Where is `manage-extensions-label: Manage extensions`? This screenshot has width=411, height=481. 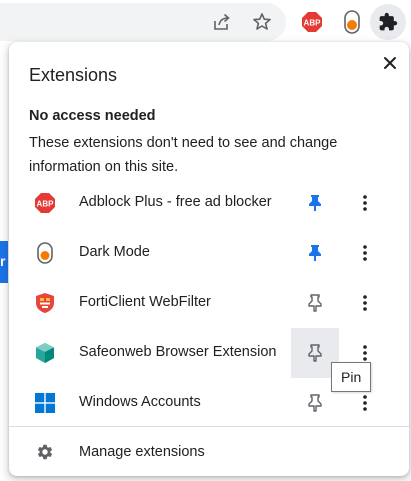
manage-extensions-label: Manage extensions is located at coordinates (142, 452).